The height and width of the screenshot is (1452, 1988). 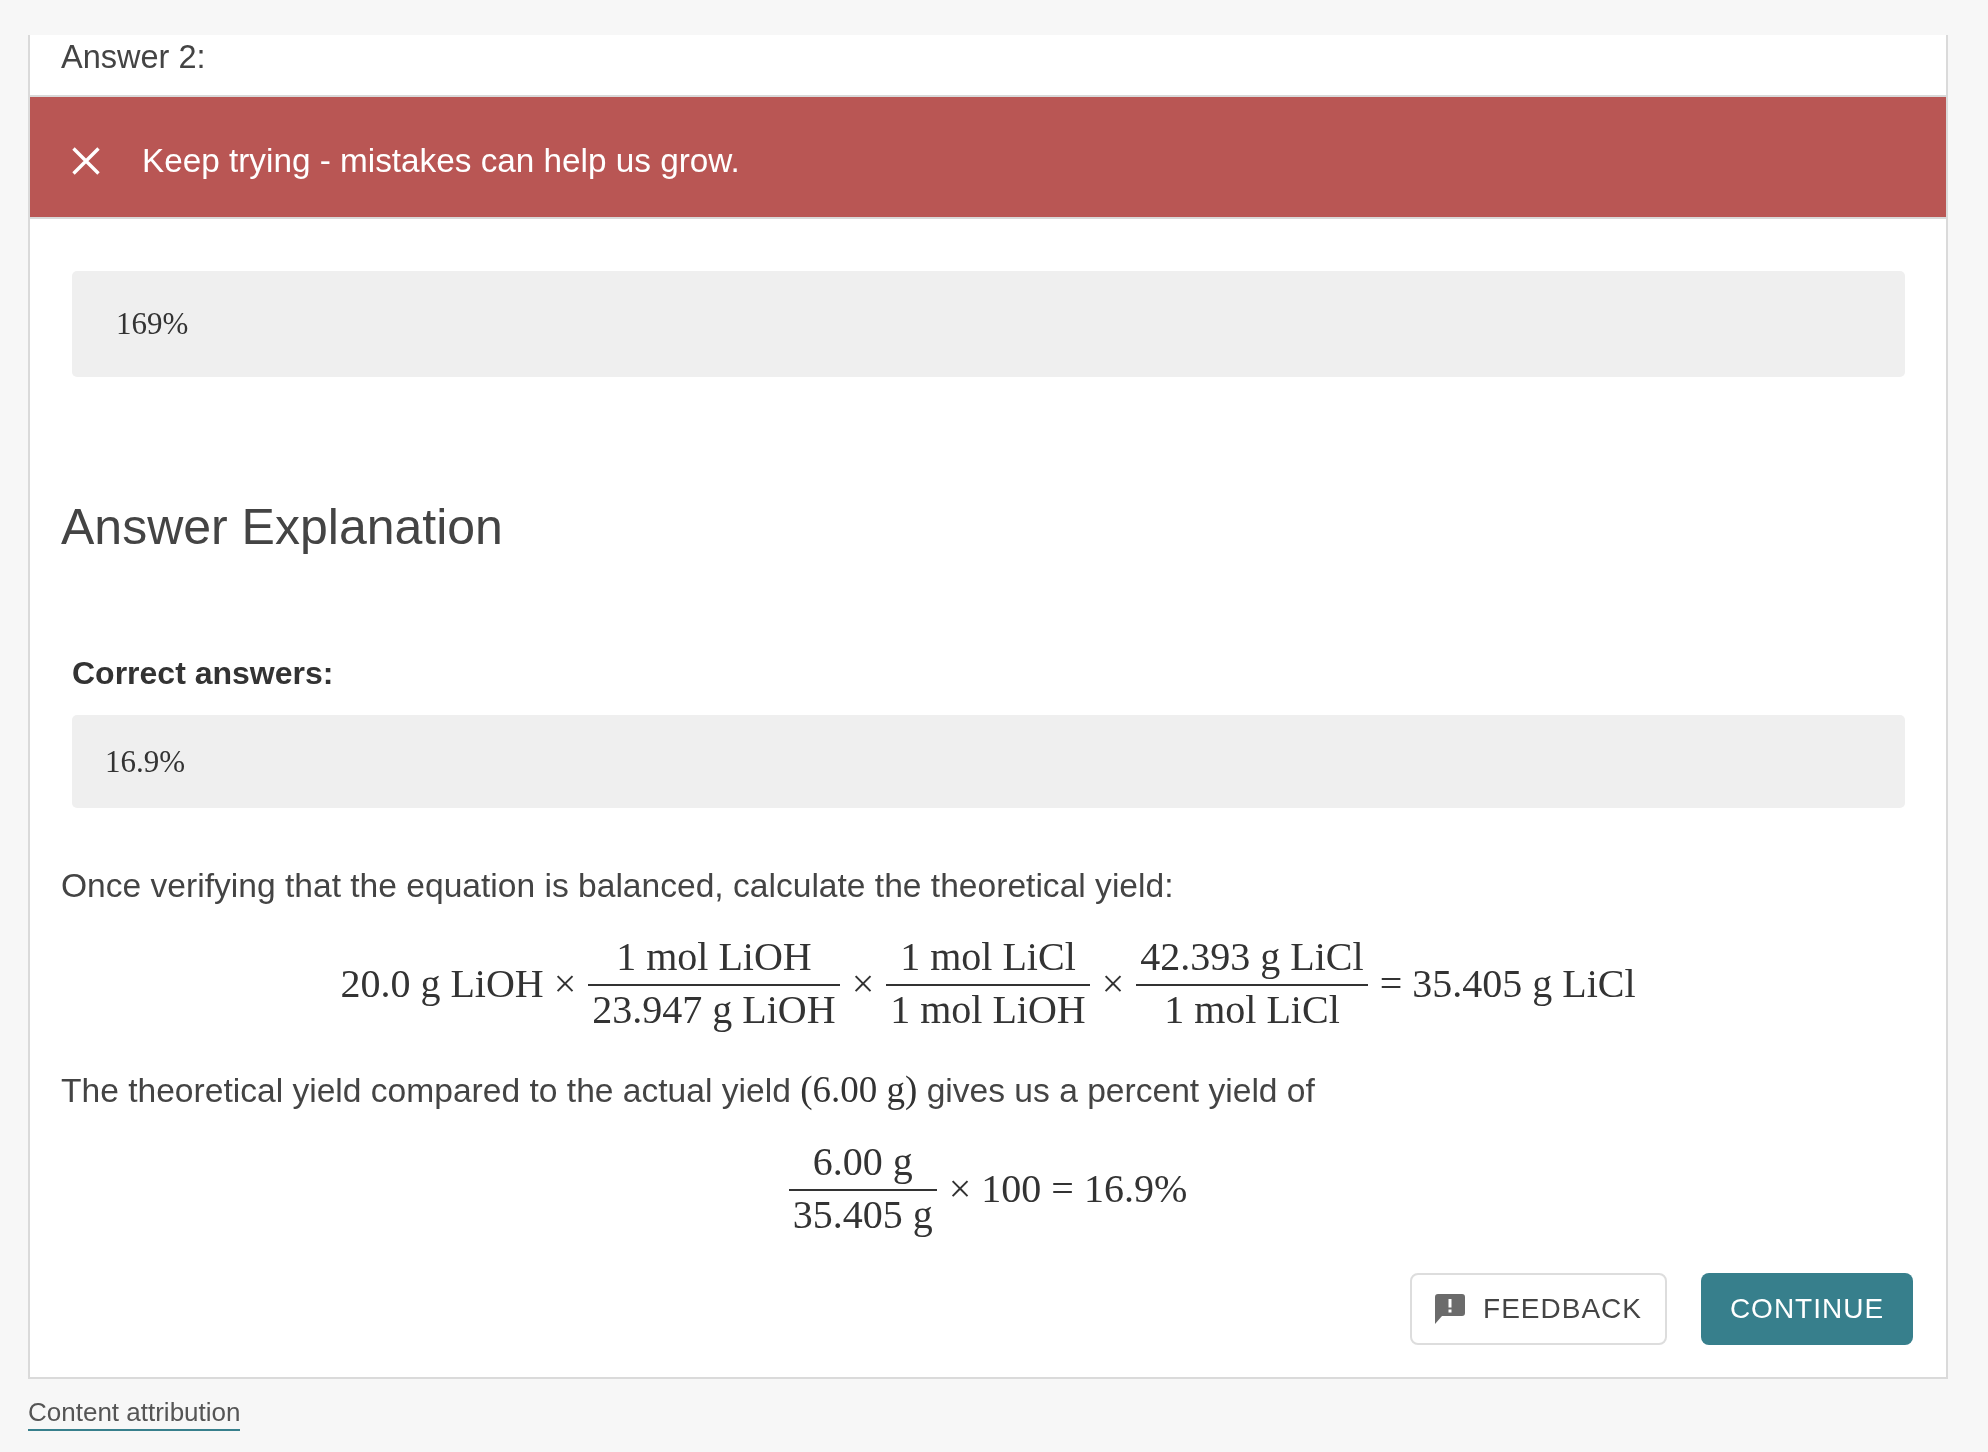 I want to click on cross-icon, so click(x=86, y=161).